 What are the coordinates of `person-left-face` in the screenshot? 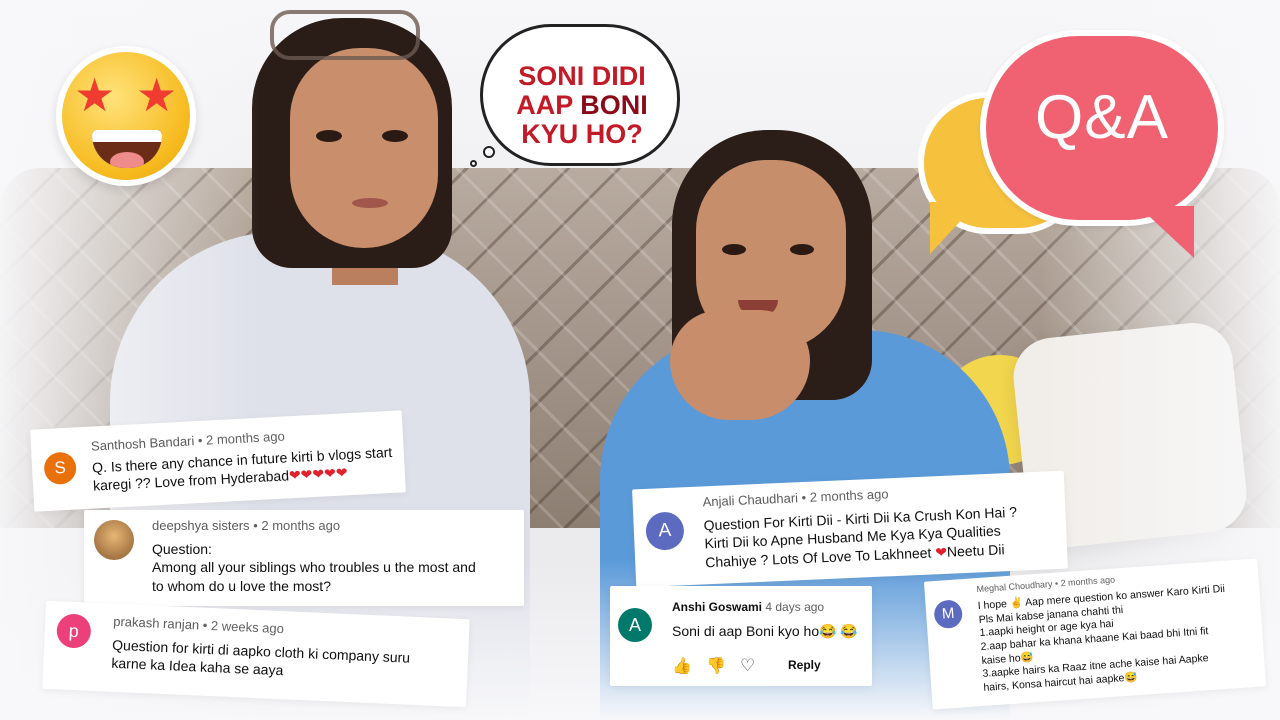 It's located at (364, 148).